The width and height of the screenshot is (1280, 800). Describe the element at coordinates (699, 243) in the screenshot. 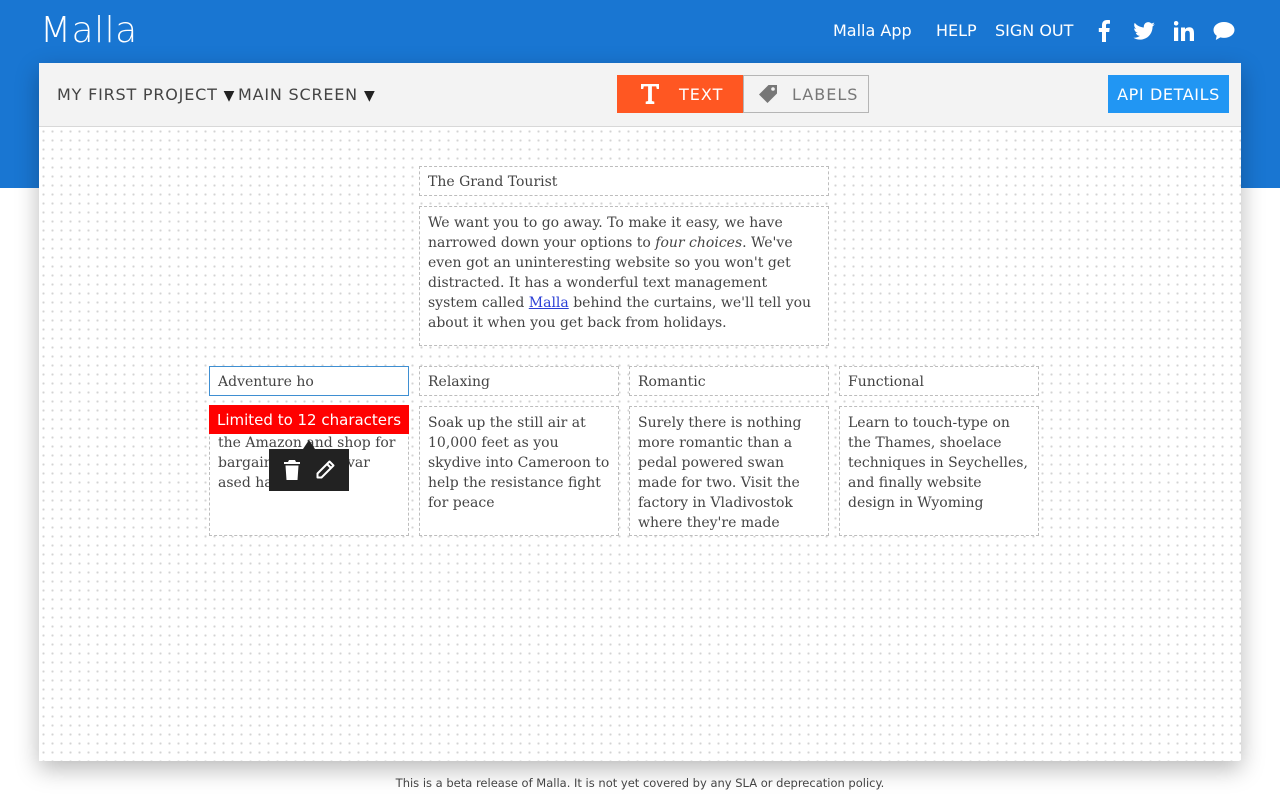

I see `intro-emphasis: four choices` at that location.